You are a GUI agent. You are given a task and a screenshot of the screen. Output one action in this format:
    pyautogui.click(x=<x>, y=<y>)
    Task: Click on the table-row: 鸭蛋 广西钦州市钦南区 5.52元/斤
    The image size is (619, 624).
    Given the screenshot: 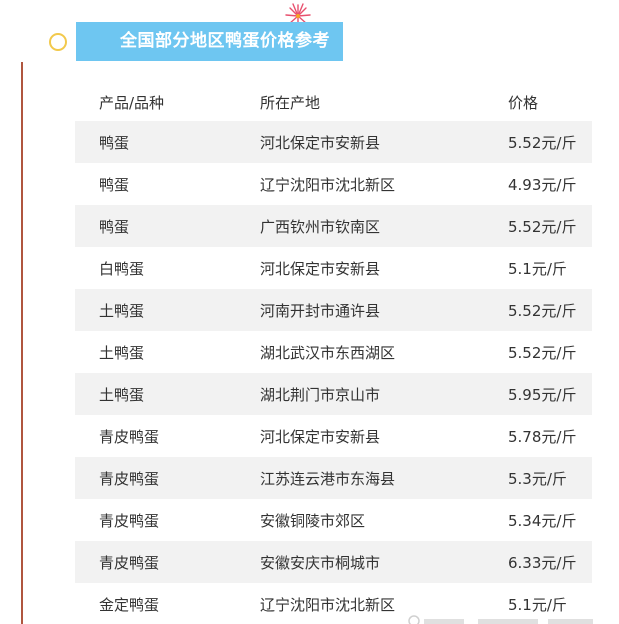 What is the action you would take?
    pyautogui.click(x=333, y=226)
    